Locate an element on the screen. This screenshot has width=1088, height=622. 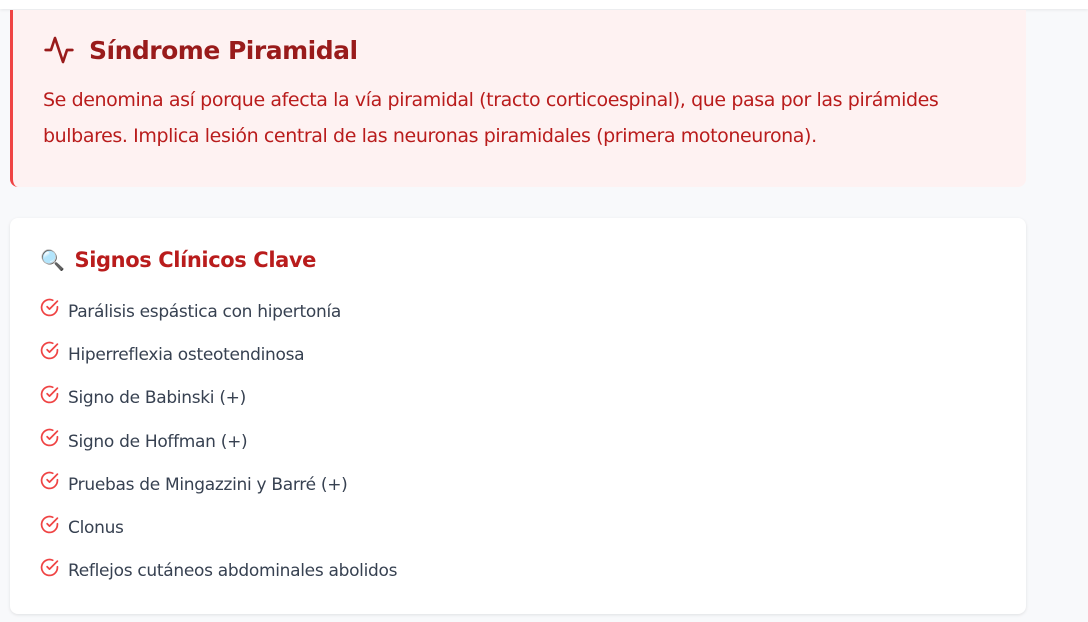
sign-label: Signo de Hoffman (+) is located at coordinates (158, 441).